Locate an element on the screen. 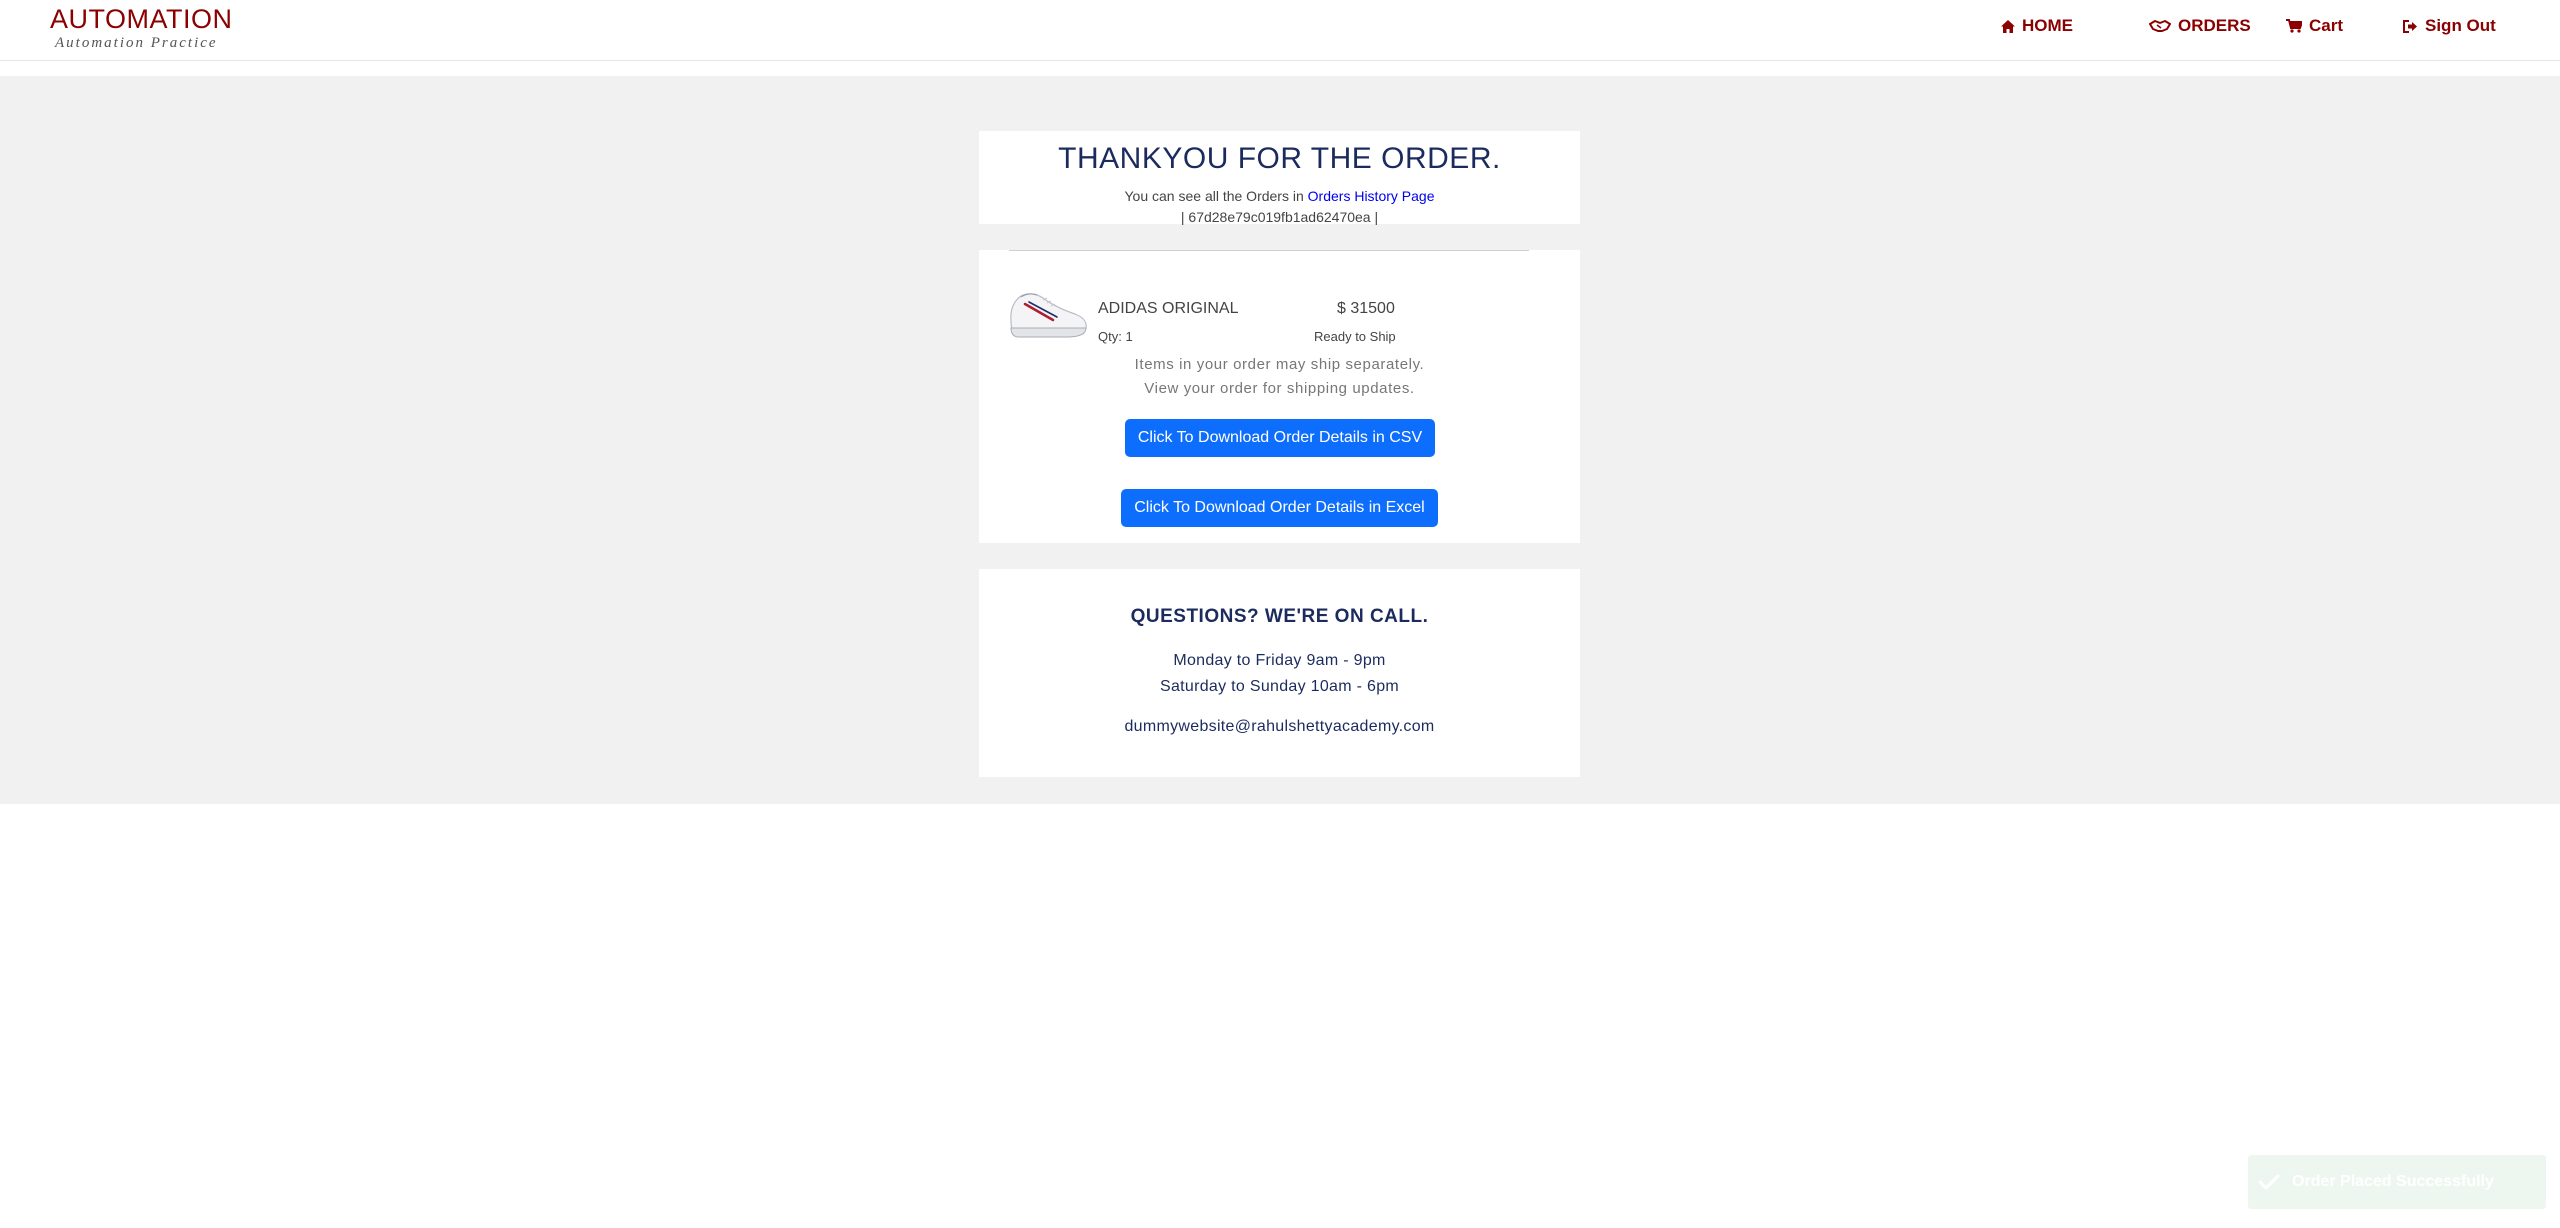  nav-home-label: HOME is located at coordinates (2047, 25).